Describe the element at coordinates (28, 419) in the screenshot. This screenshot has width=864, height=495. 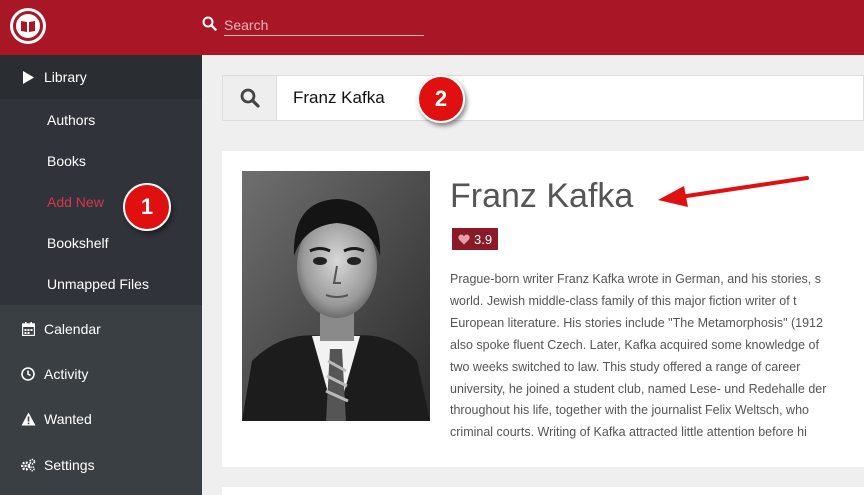
I see `warning-icon` at that location.